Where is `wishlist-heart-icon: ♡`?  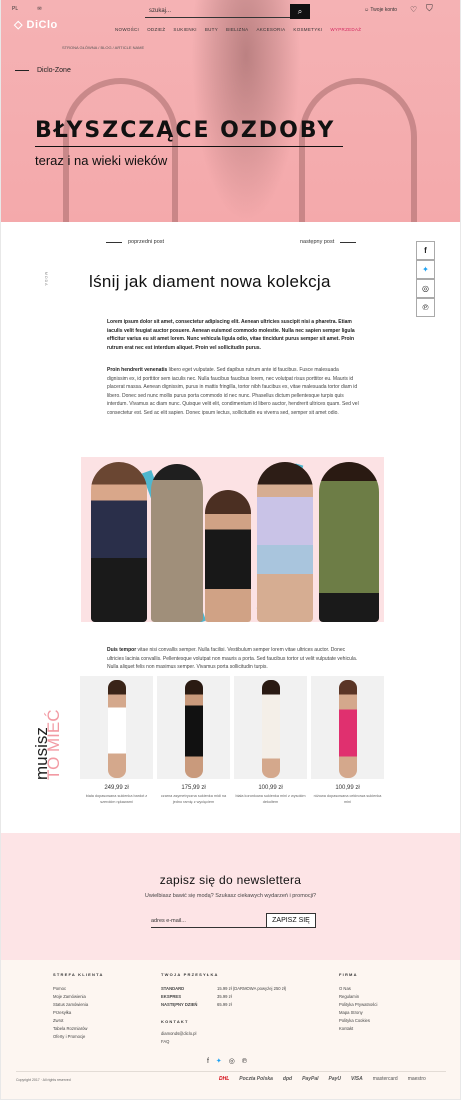
wishlist-heart-icon: ♡ is located at coordinates (413, 9).